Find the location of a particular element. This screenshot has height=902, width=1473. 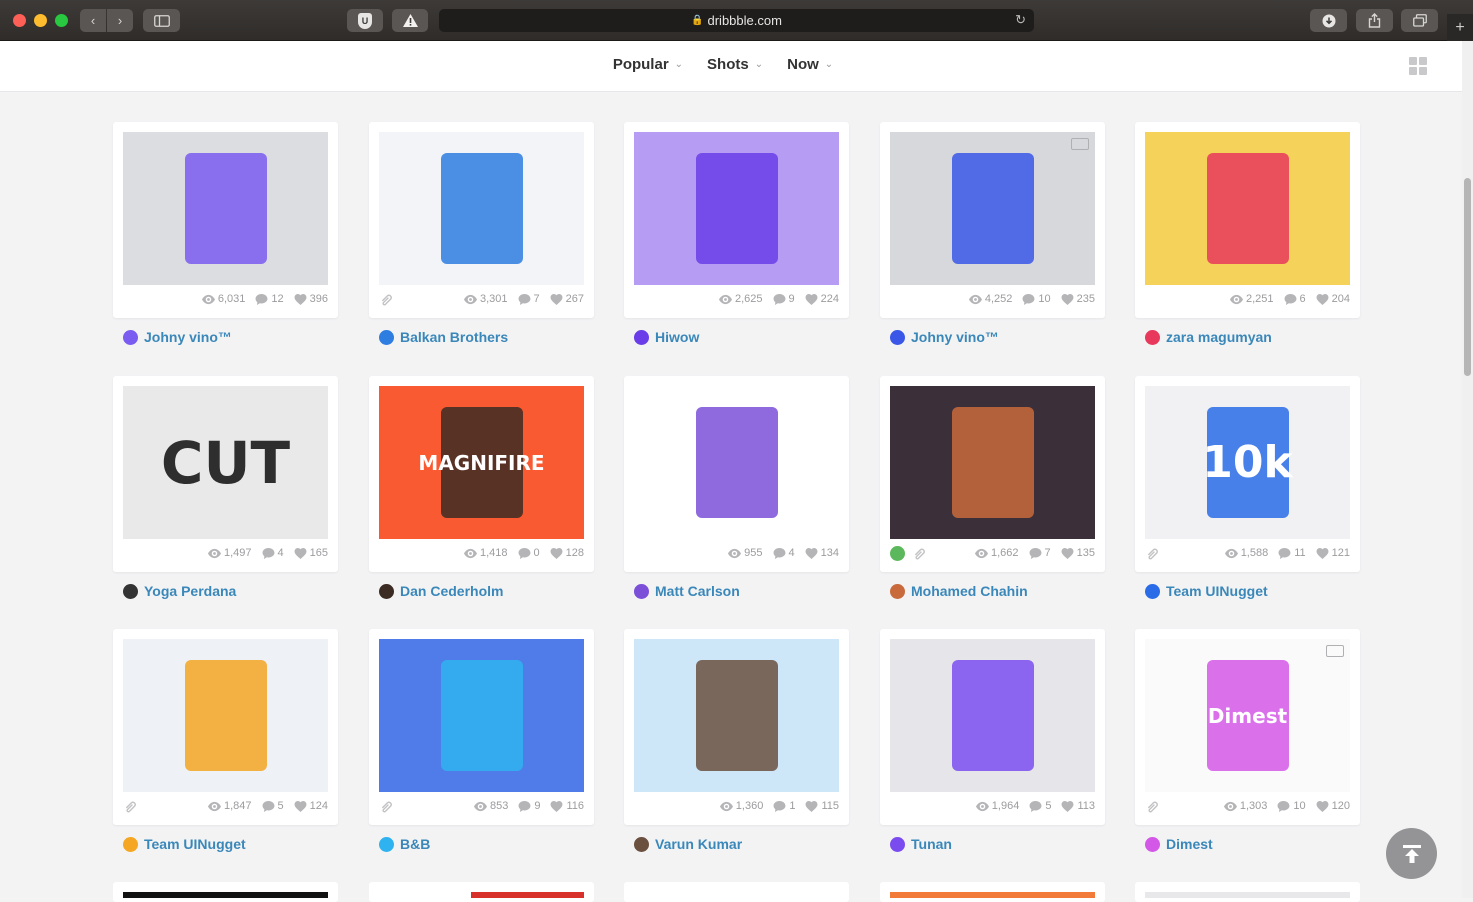

shot-card: 853 9 116 is located at coordinates (481, 727).